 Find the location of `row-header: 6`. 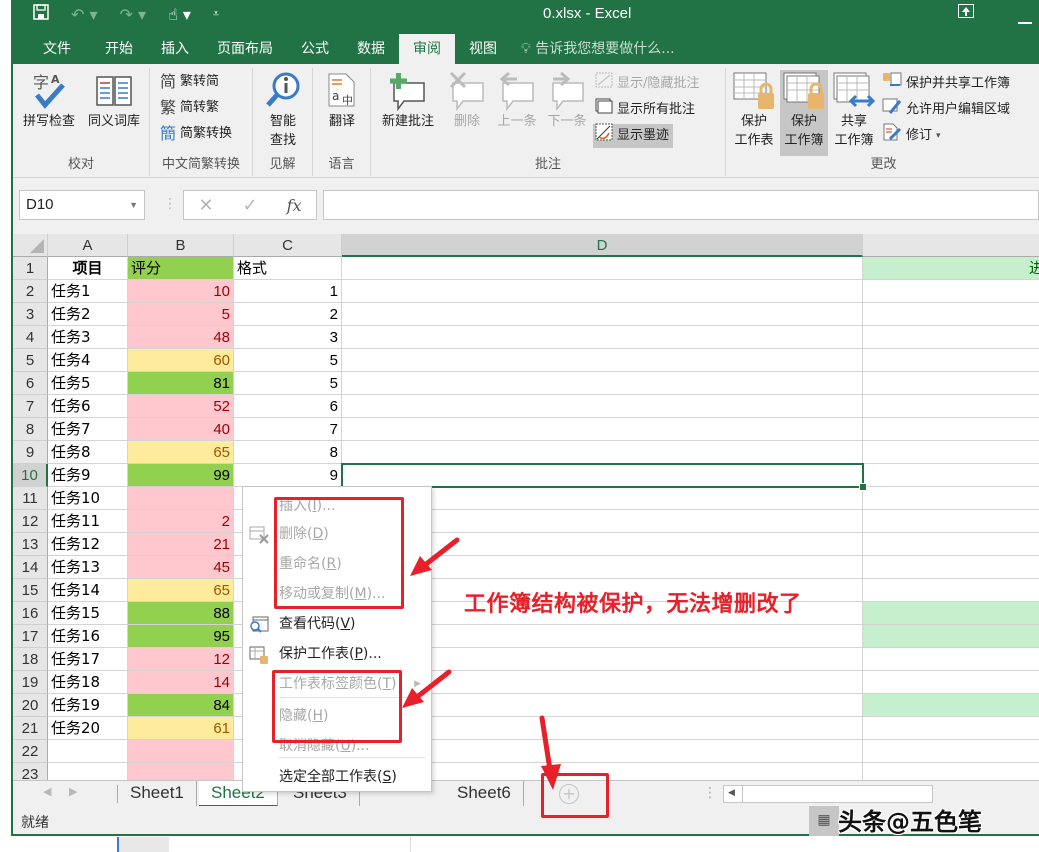

row-header: 6 is located at coordinates (30, 383).